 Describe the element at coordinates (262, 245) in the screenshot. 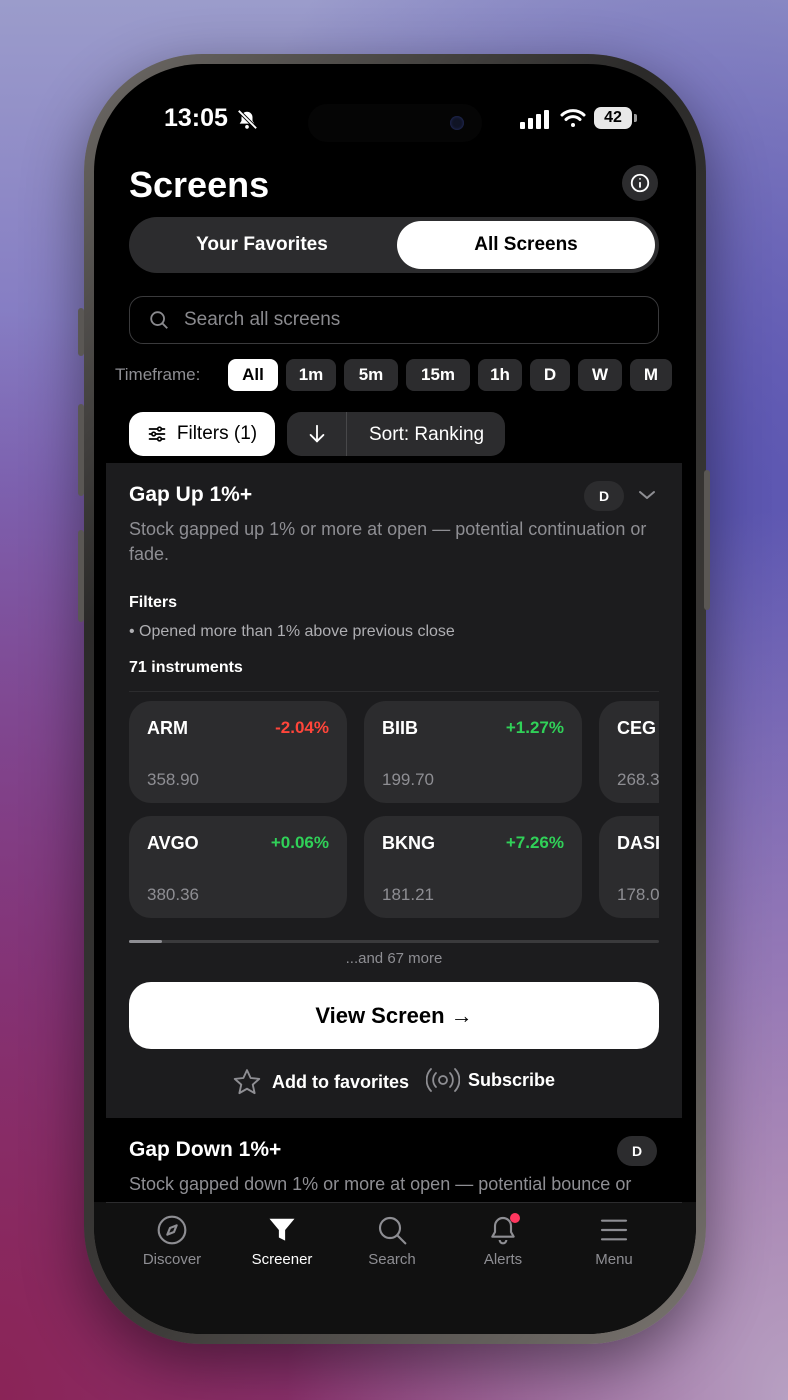

I see `tab-your-favorites: Your Favorites` at that location.